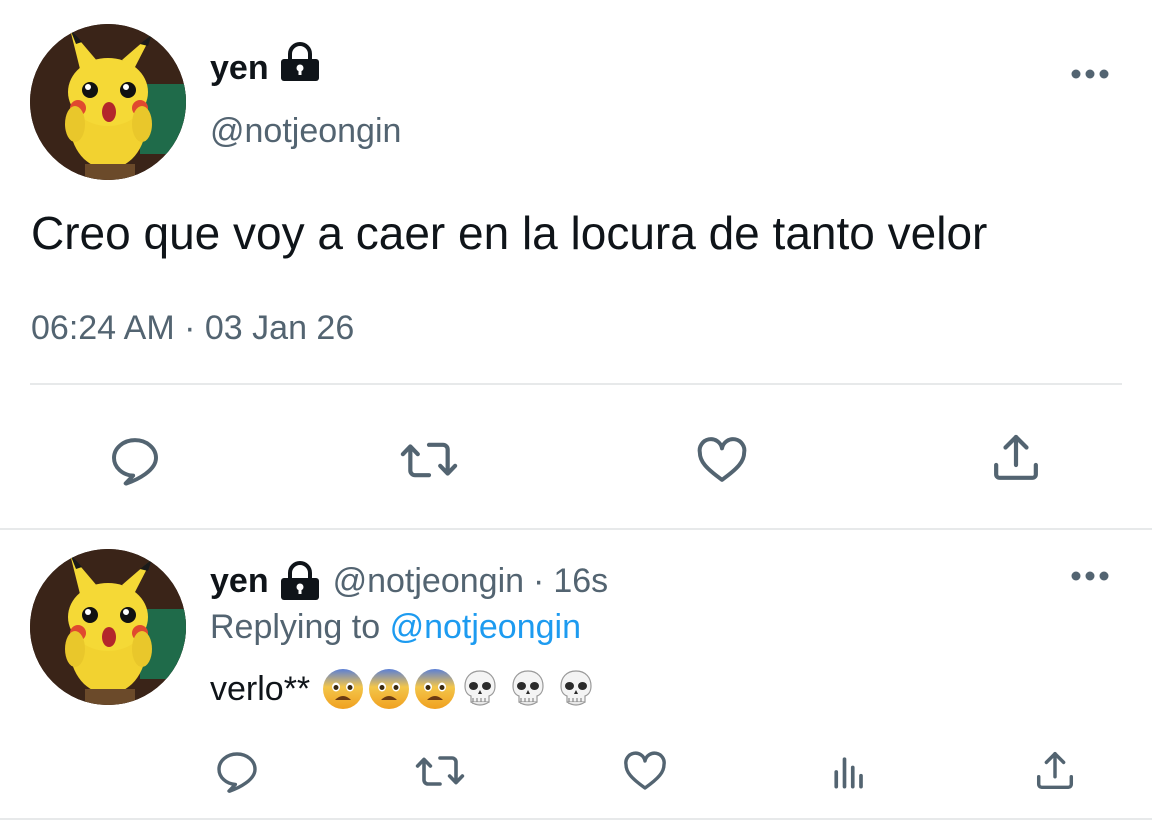  I want to click on tweet-date: 03 Jan 26, so click(279, 328).